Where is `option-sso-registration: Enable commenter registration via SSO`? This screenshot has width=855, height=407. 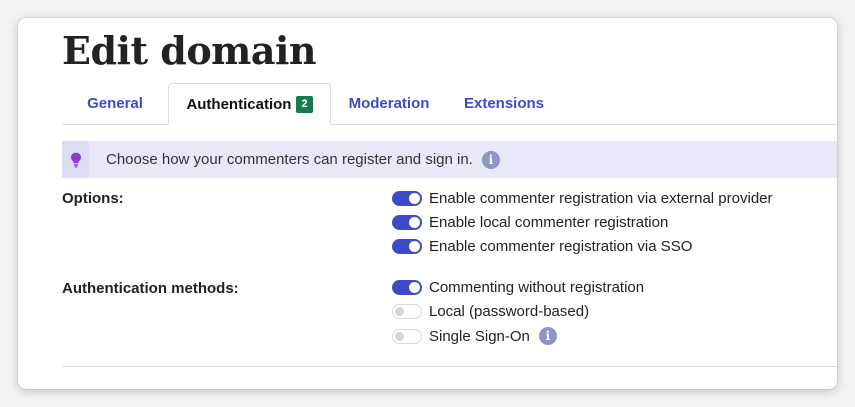
option-sso-registration: Enable commenter registration via SSO is located at coordinates (542, 246).